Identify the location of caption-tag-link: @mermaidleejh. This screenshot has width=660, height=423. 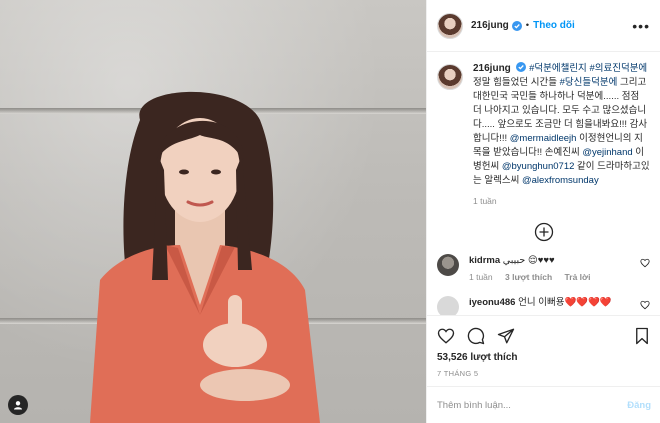
(543, 138).